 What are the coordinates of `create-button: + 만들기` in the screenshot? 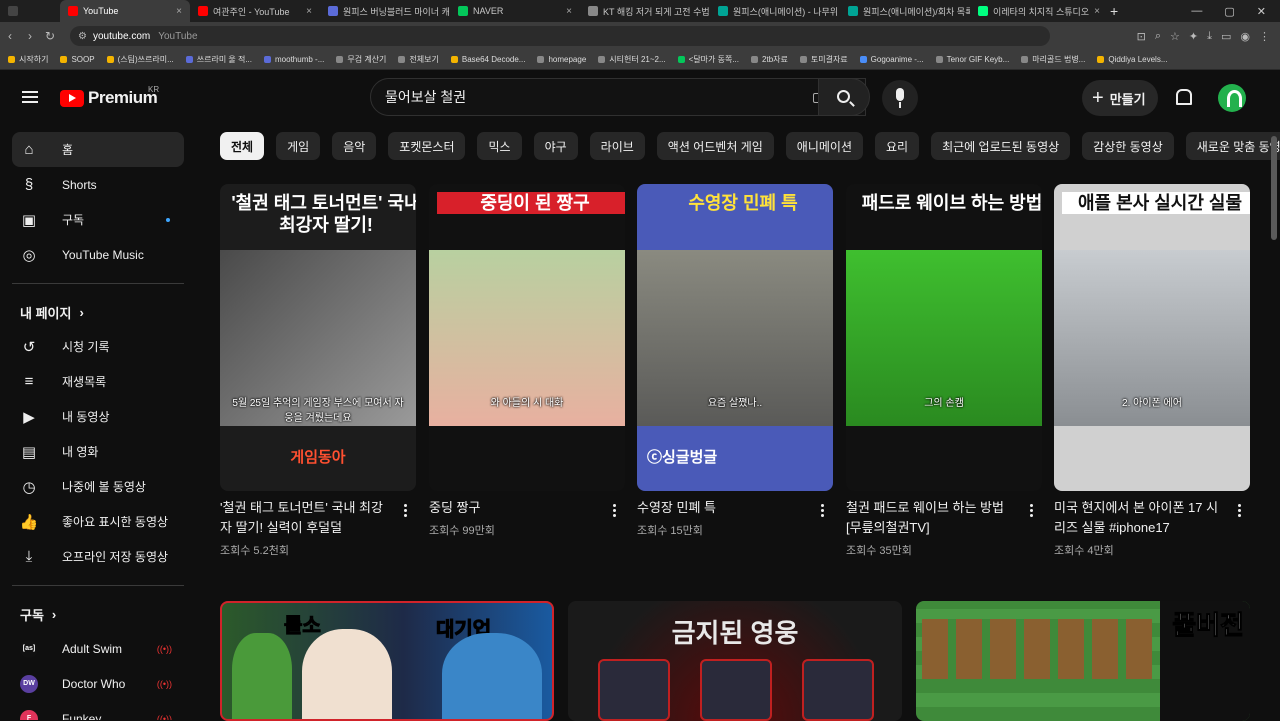 It's located at (1120, 98).